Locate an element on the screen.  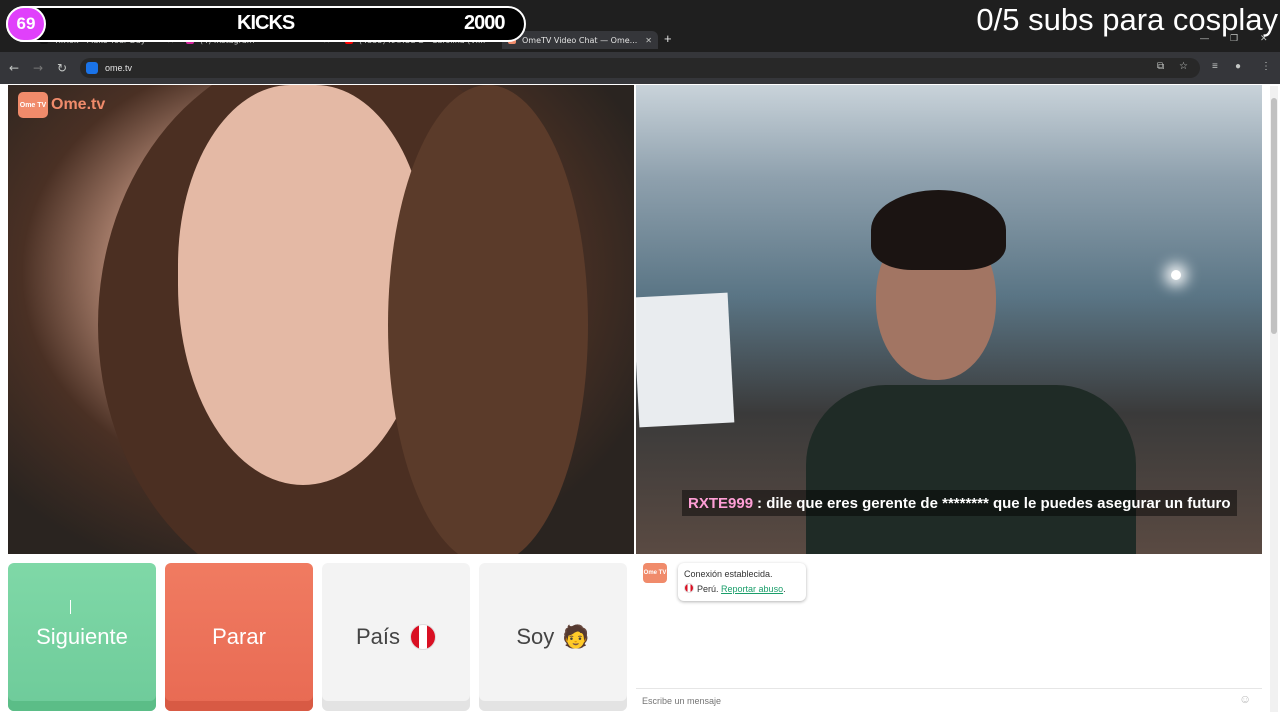
close-icon: ✕ is located at coordinates (648, 40).